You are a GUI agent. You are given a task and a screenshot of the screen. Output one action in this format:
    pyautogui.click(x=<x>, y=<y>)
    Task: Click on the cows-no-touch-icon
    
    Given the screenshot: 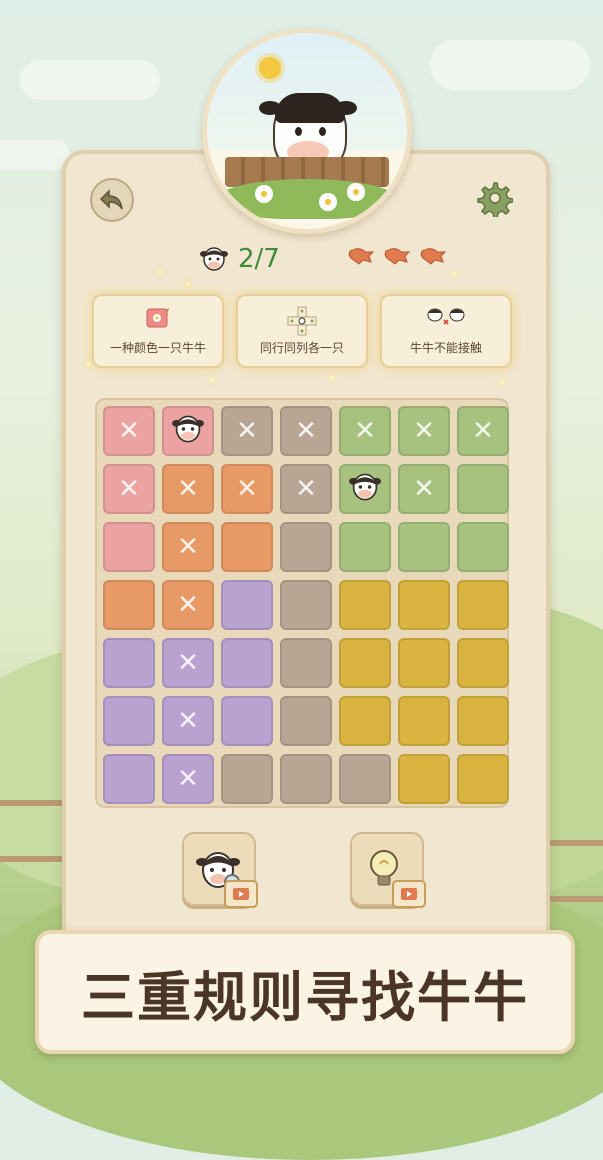 What is the action you would take?
    pyautogui.click(x=446, y=316)
    